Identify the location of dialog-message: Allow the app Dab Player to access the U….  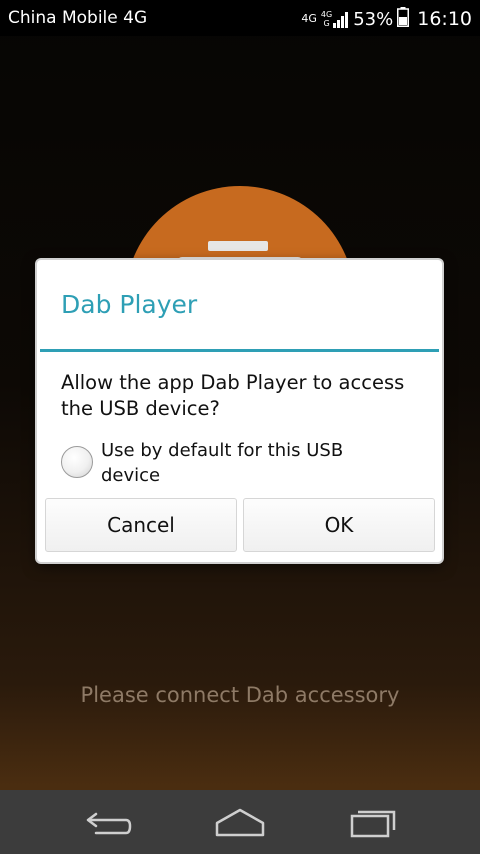
(233, 395).